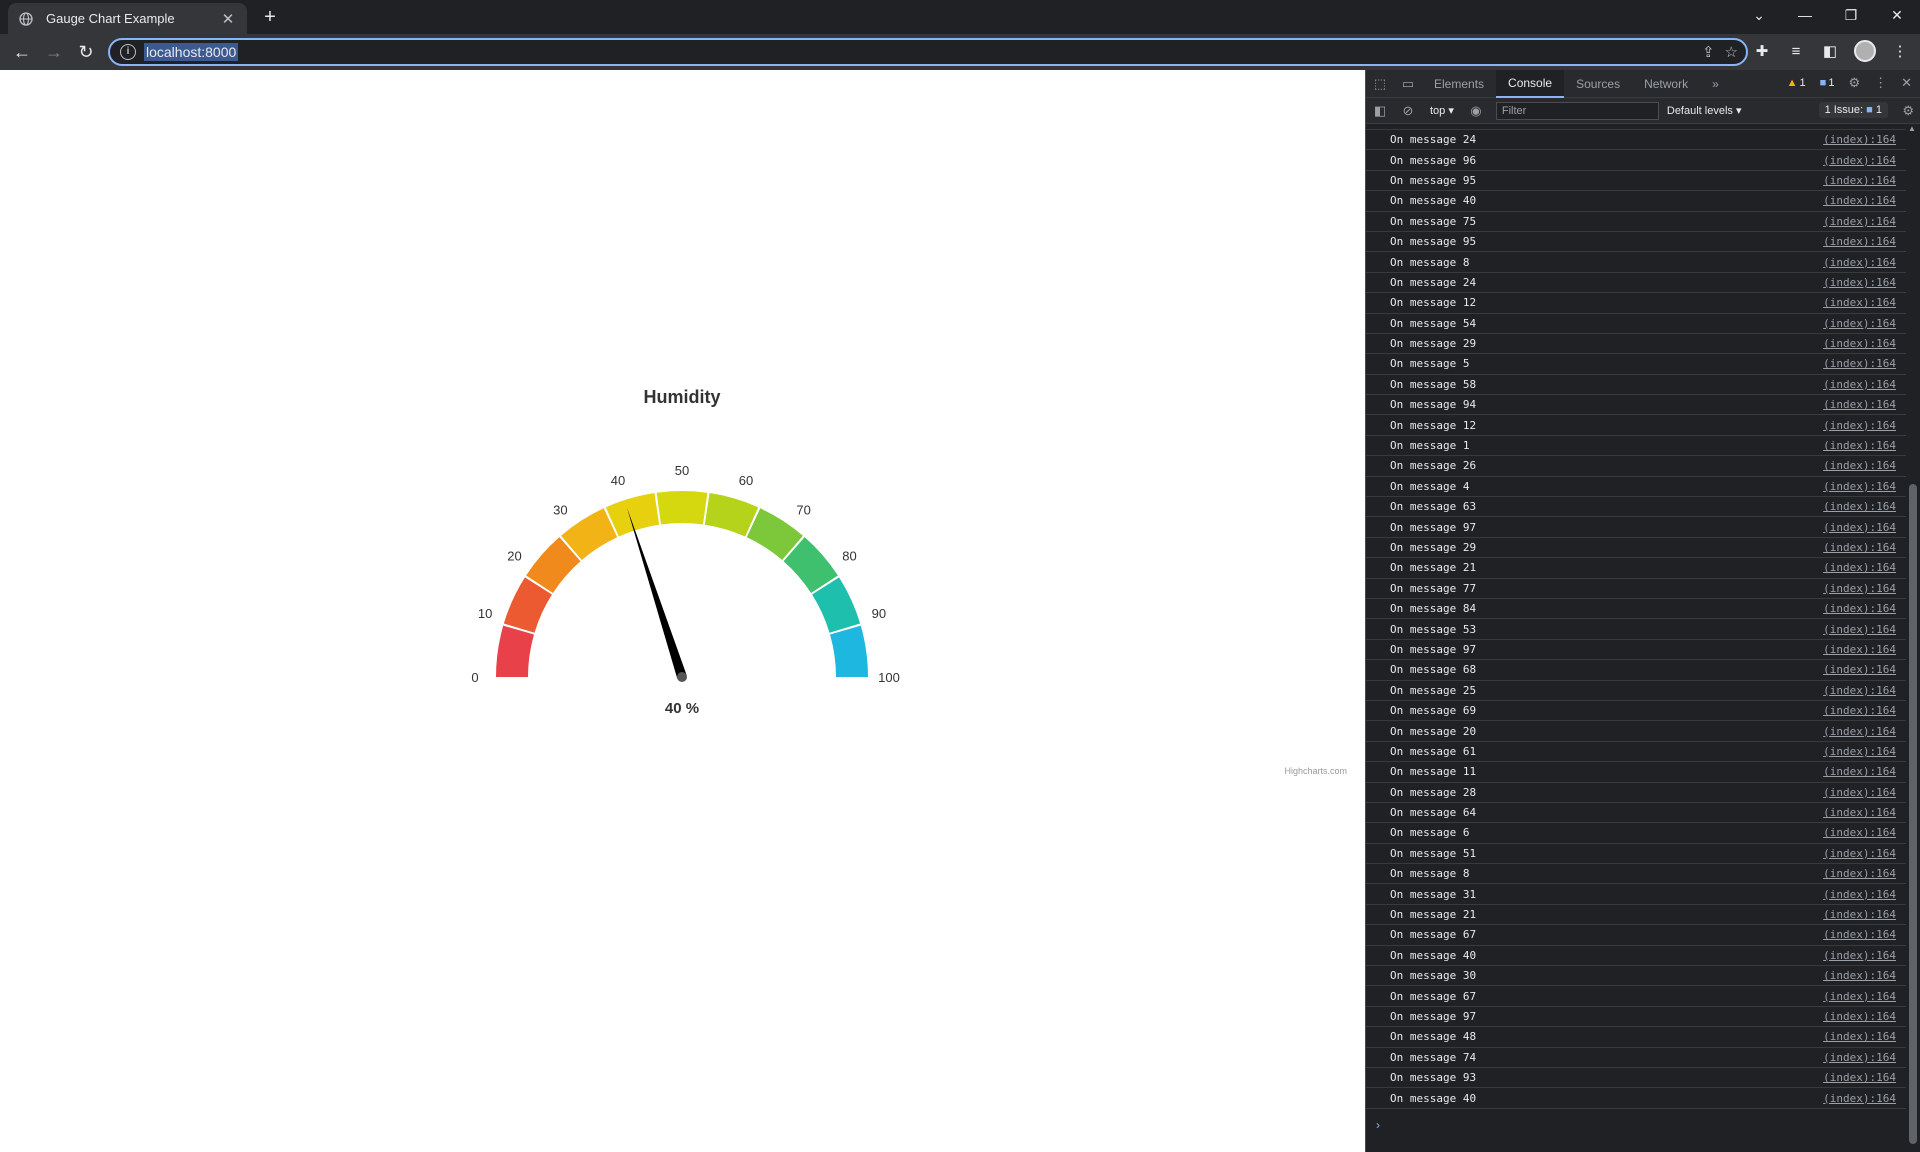  Describe the element at coordinates (191, 52) in the screenshot. I see `url-text: localhost:8000` at that location.